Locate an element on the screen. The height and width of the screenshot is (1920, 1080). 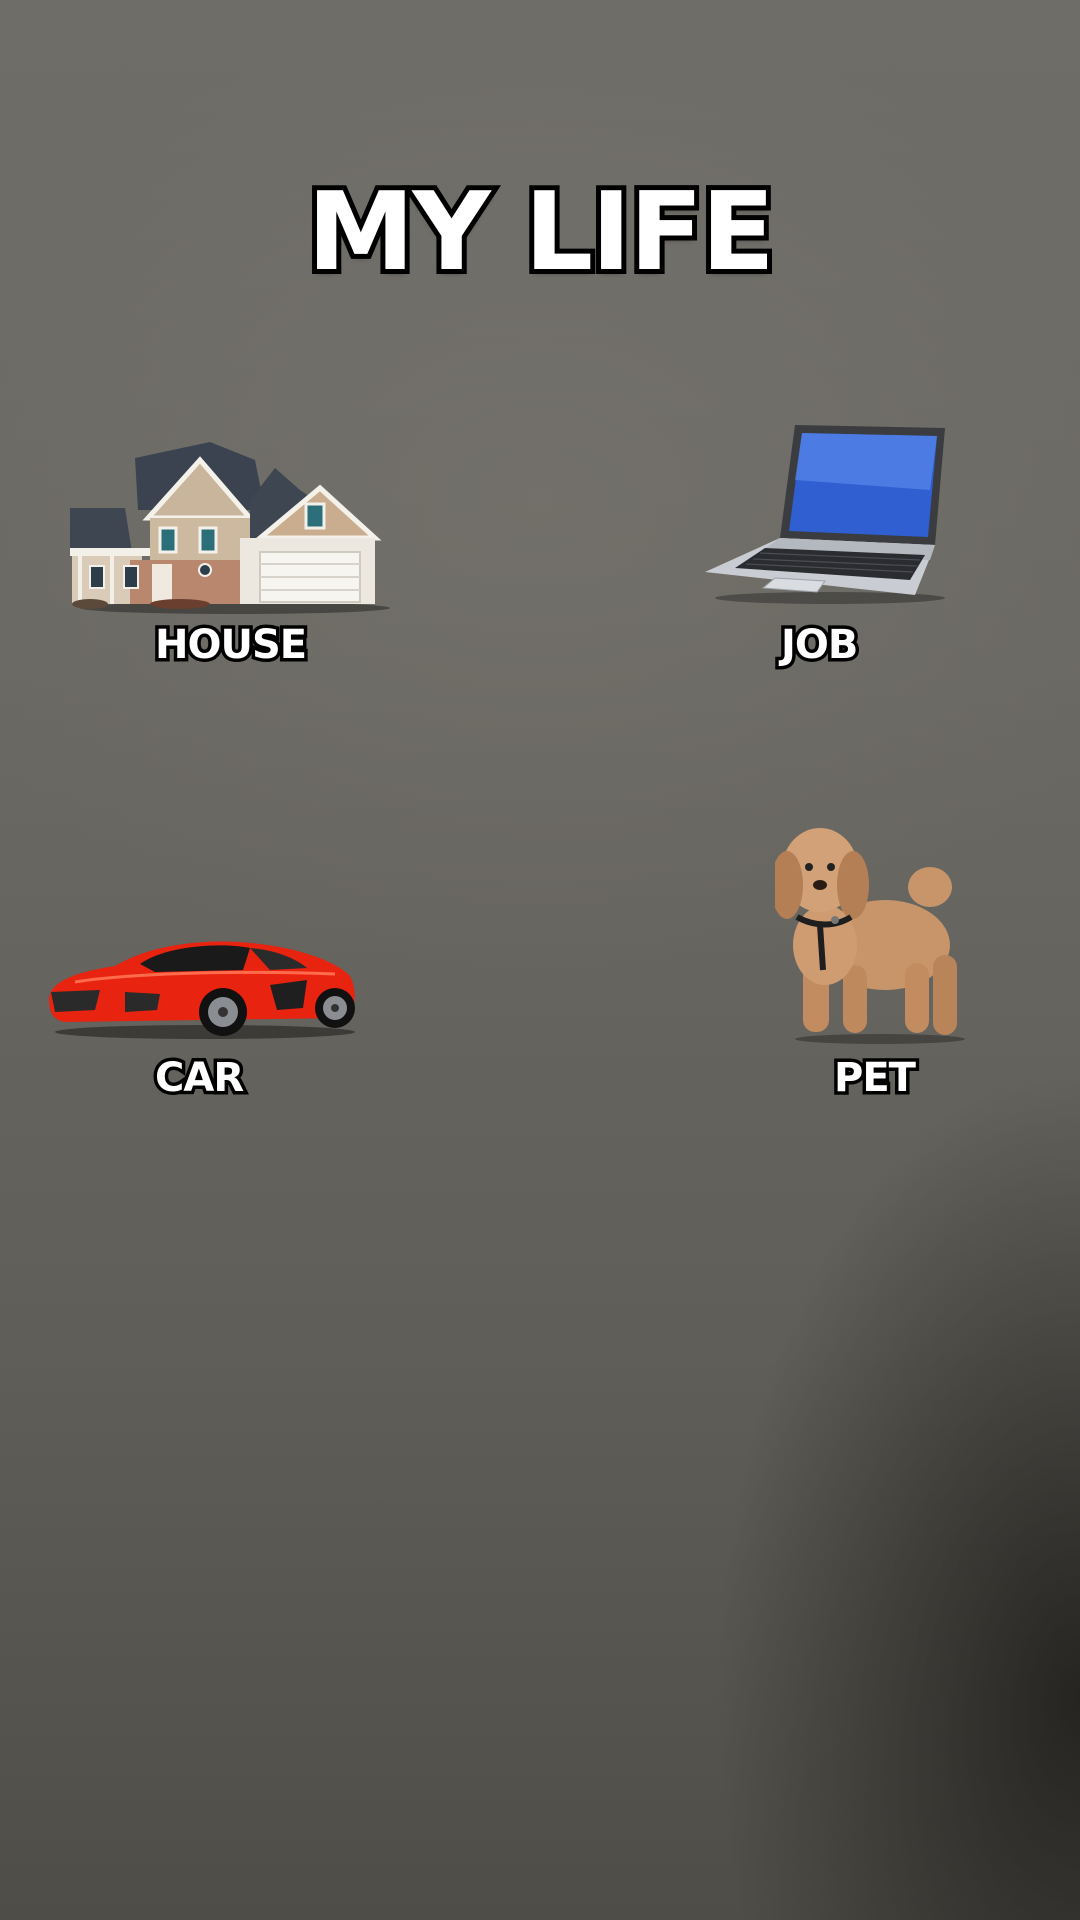
job-label: JOB is located at coordinates (819, 645).